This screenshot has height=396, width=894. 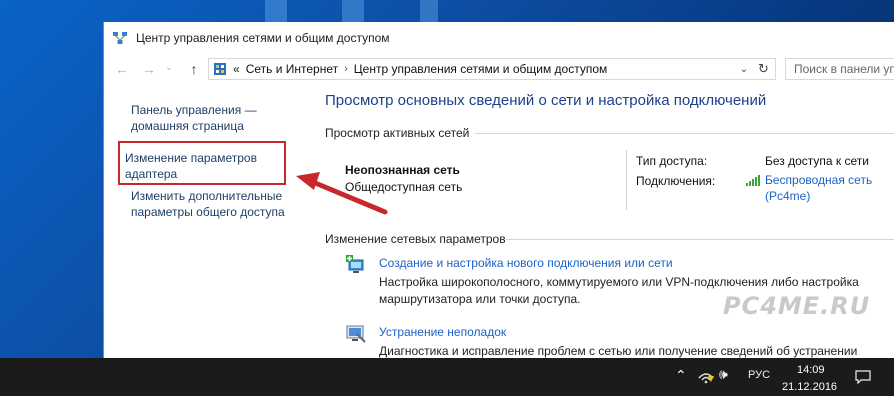 I want to click on wifi-signal-icon, so click(x=753, y=180).